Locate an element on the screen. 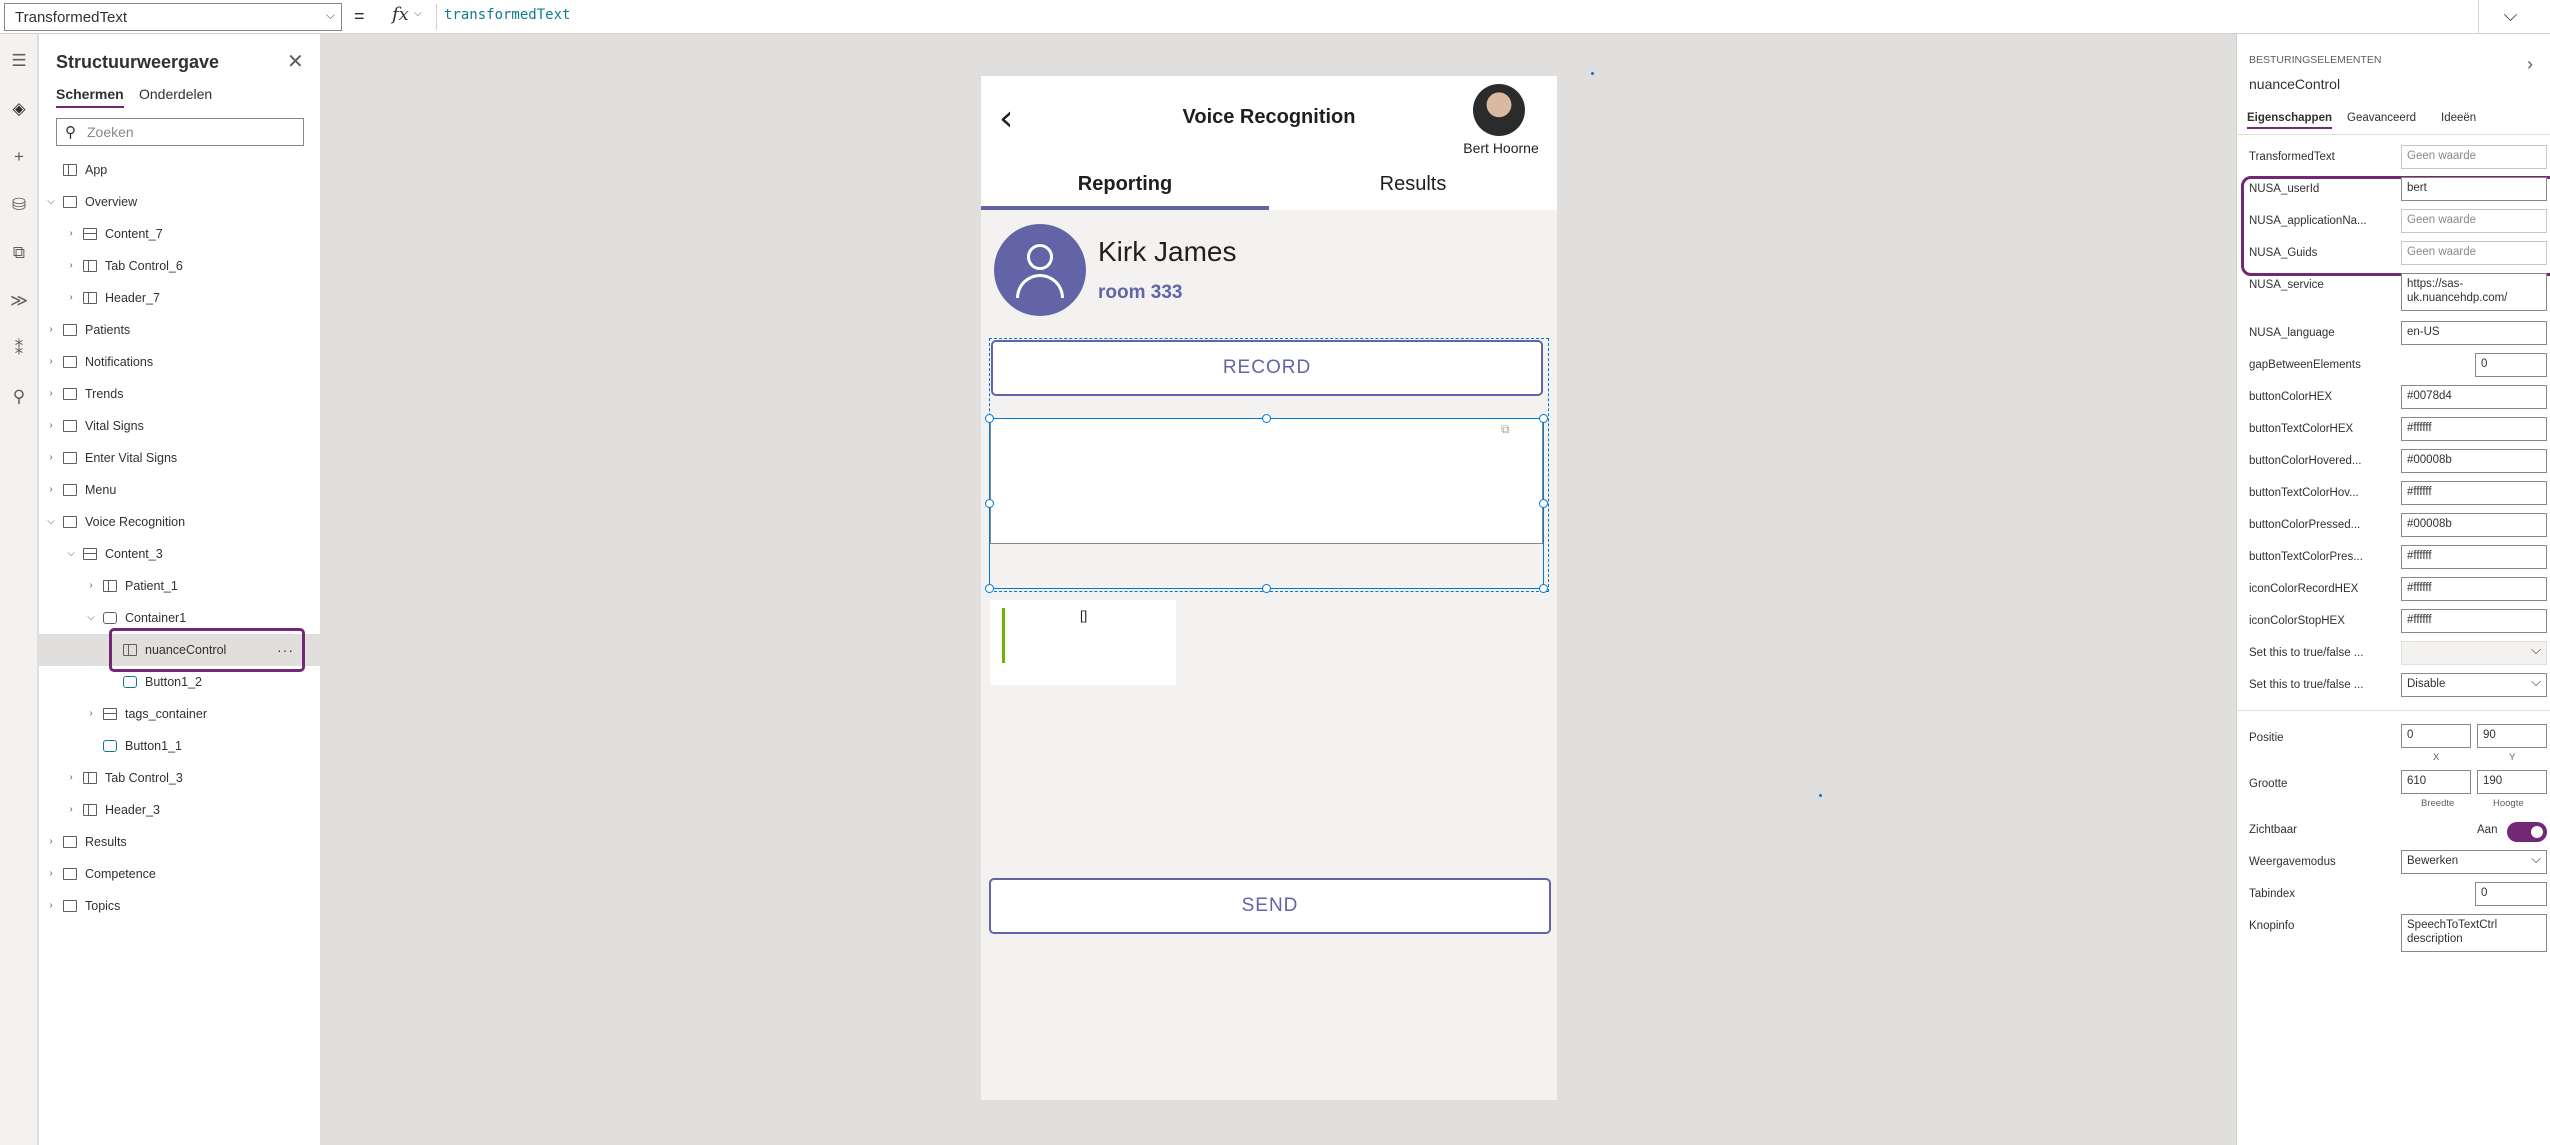  close-icon: ✕ is located at coordinates (295, 61).